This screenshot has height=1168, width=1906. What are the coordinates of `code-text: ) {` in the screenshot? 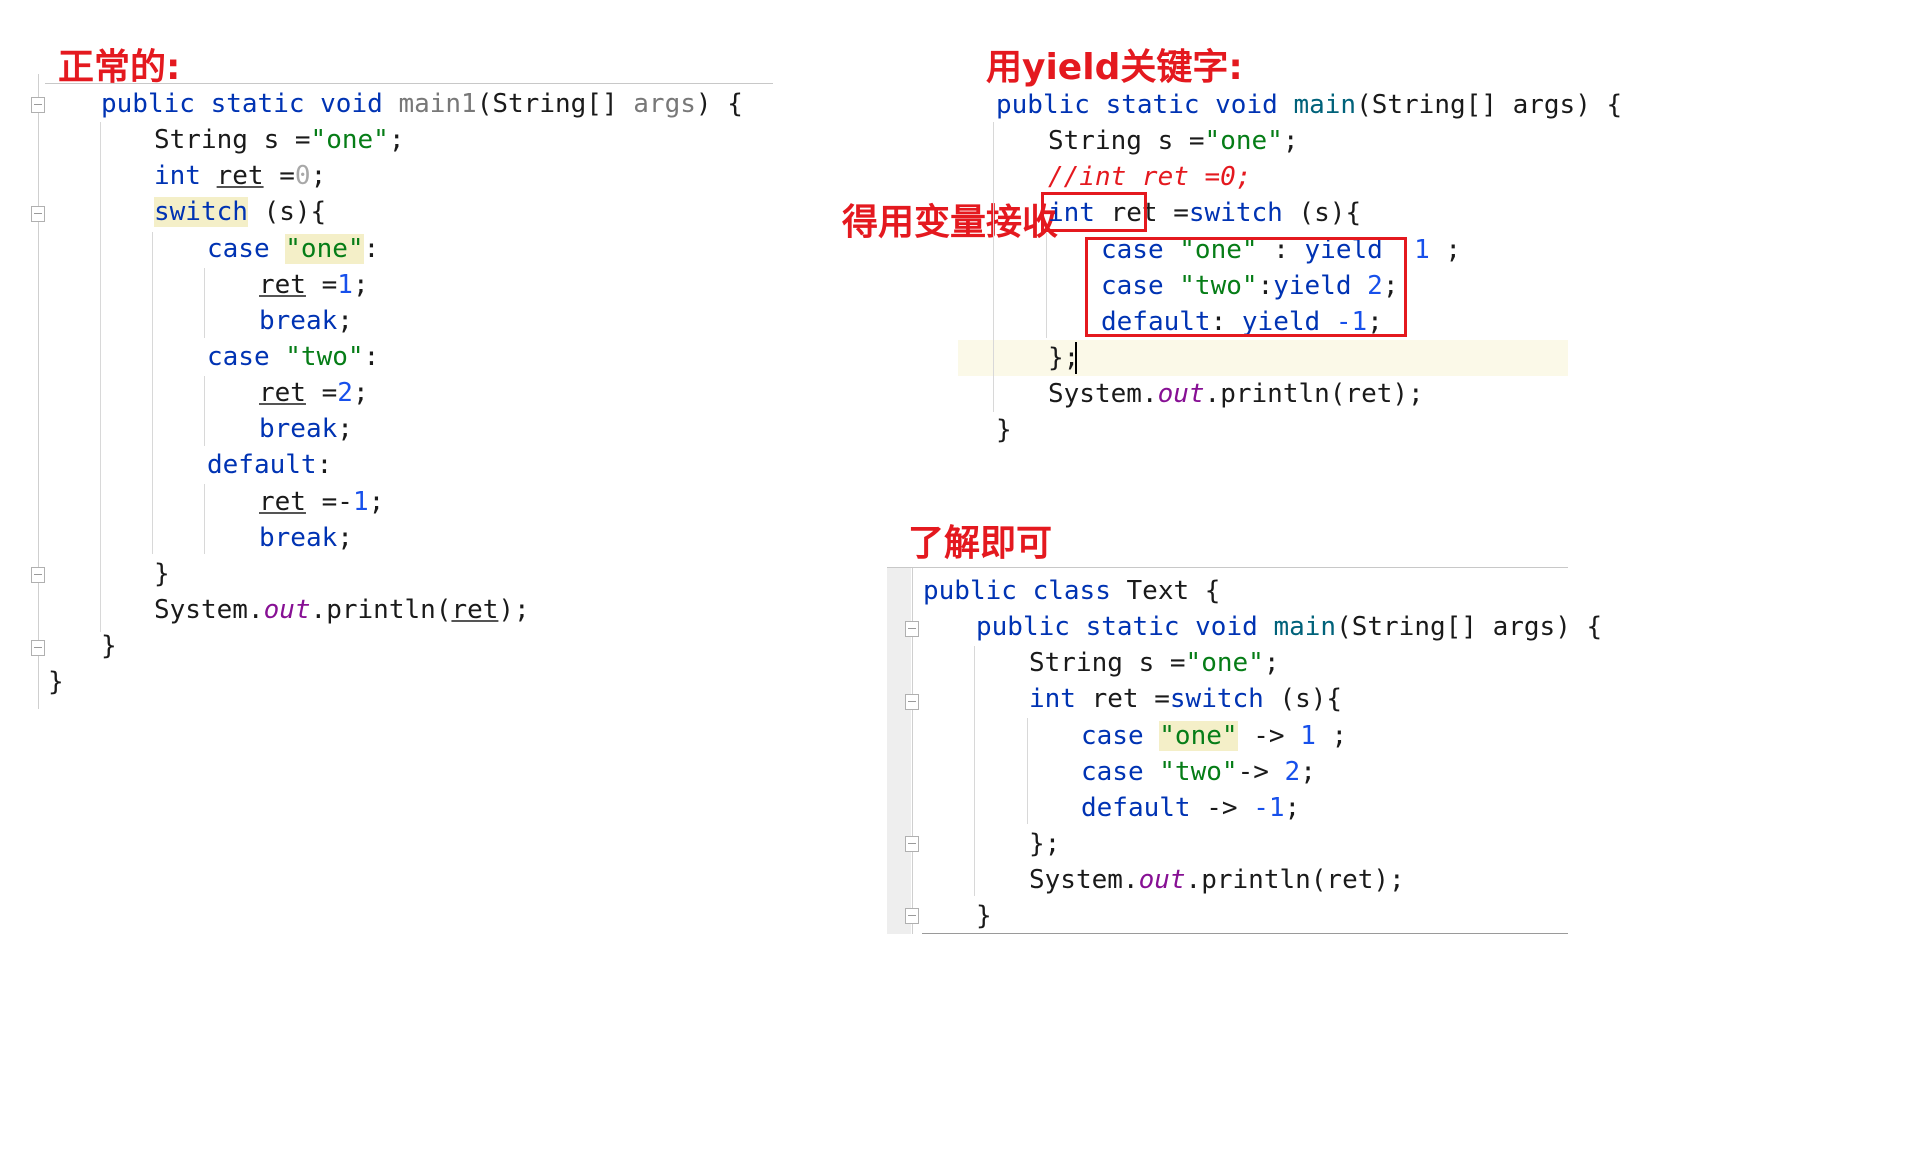 It's located at (719, 104).